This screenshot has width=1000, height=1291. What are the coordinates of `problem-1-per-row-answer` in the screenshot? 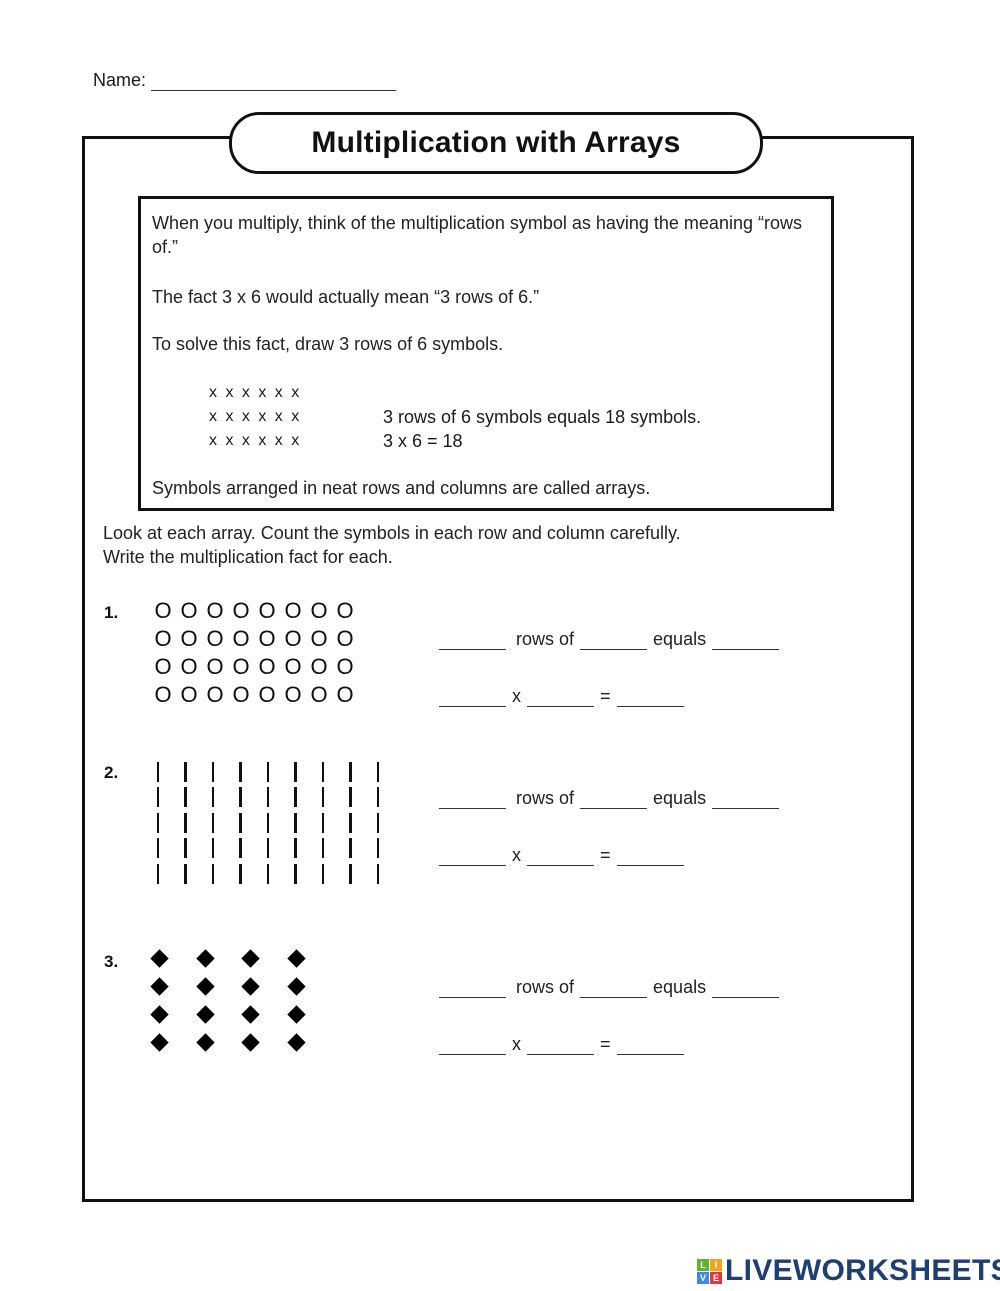 It's located at (614, 639).